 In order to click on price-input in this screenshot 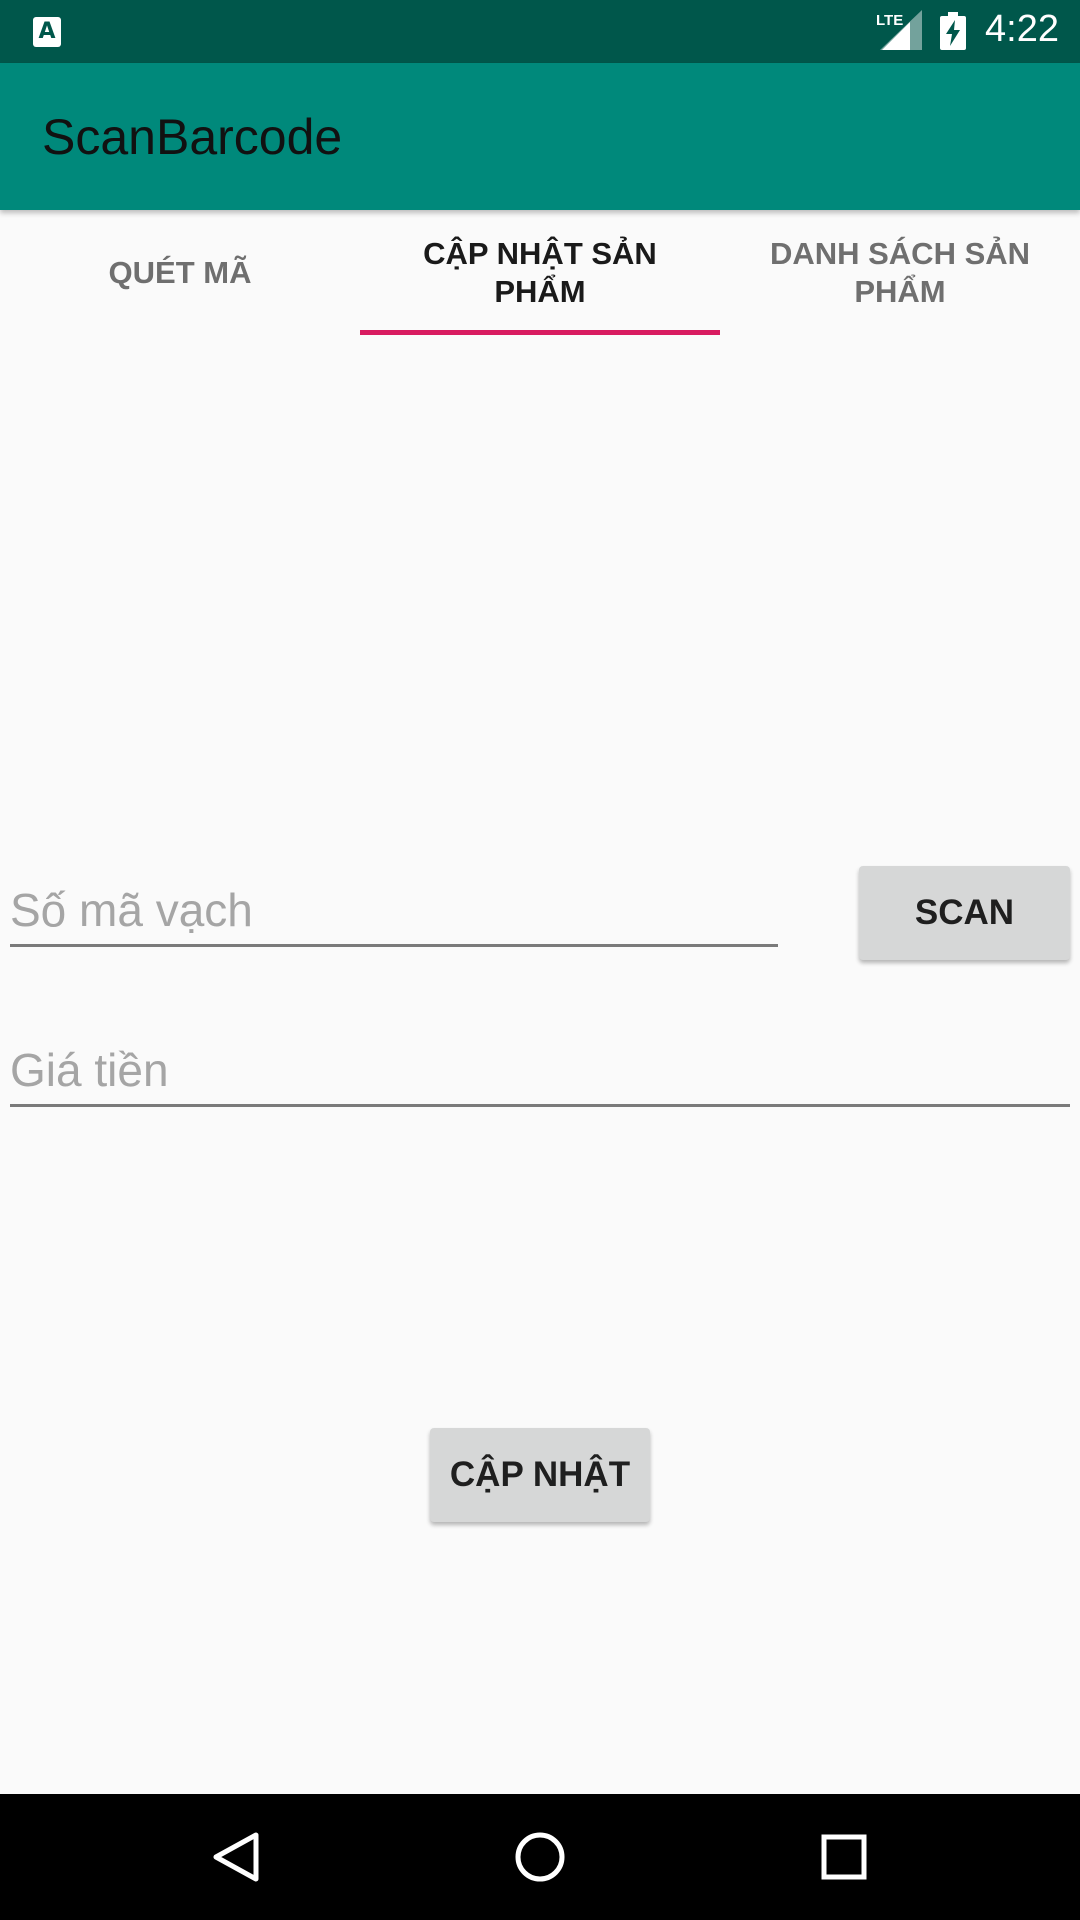, I will do `click(540, 1069)`.